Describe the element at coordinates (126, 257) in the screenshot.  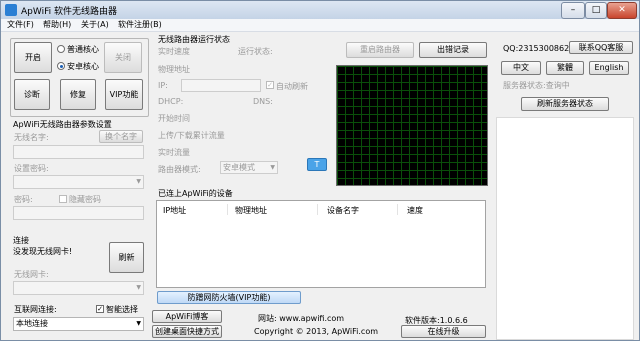
I see `refresh-card-button: 刷新` at that location.